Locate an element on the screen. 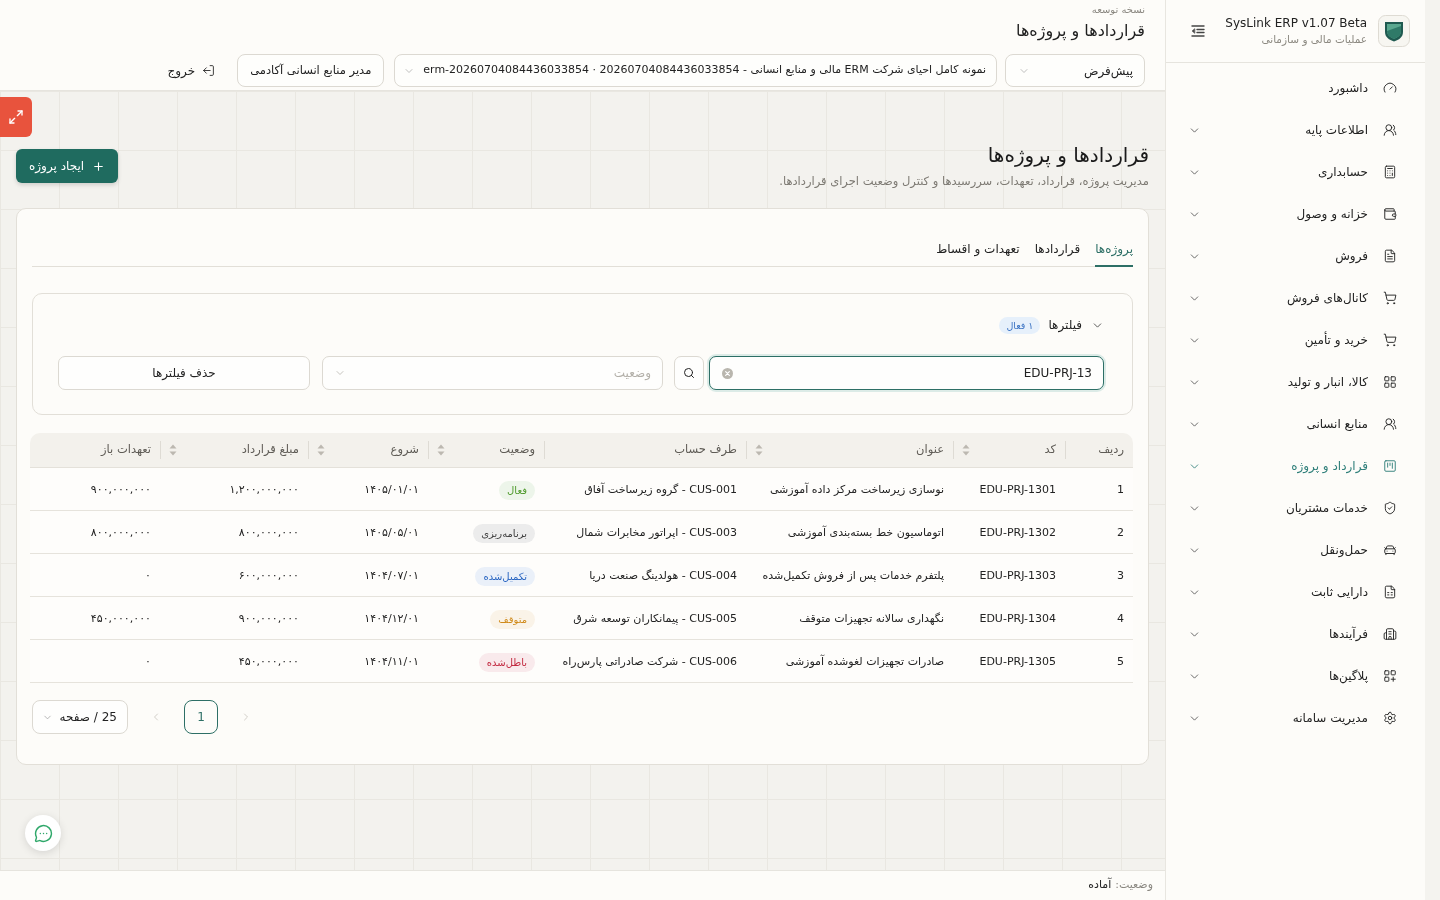 Image resolution: width=1440 pixels, height=900 pixels. shield-check-icon is located at coordinates (1390, 508).